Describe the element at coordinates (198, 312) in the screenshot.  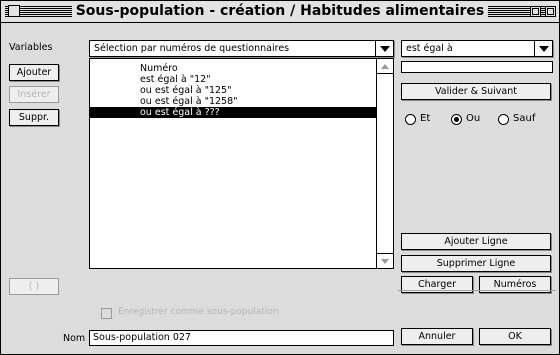
I see `save-as-subpopulation-label: Enregistrer comme sous-population` at that location.